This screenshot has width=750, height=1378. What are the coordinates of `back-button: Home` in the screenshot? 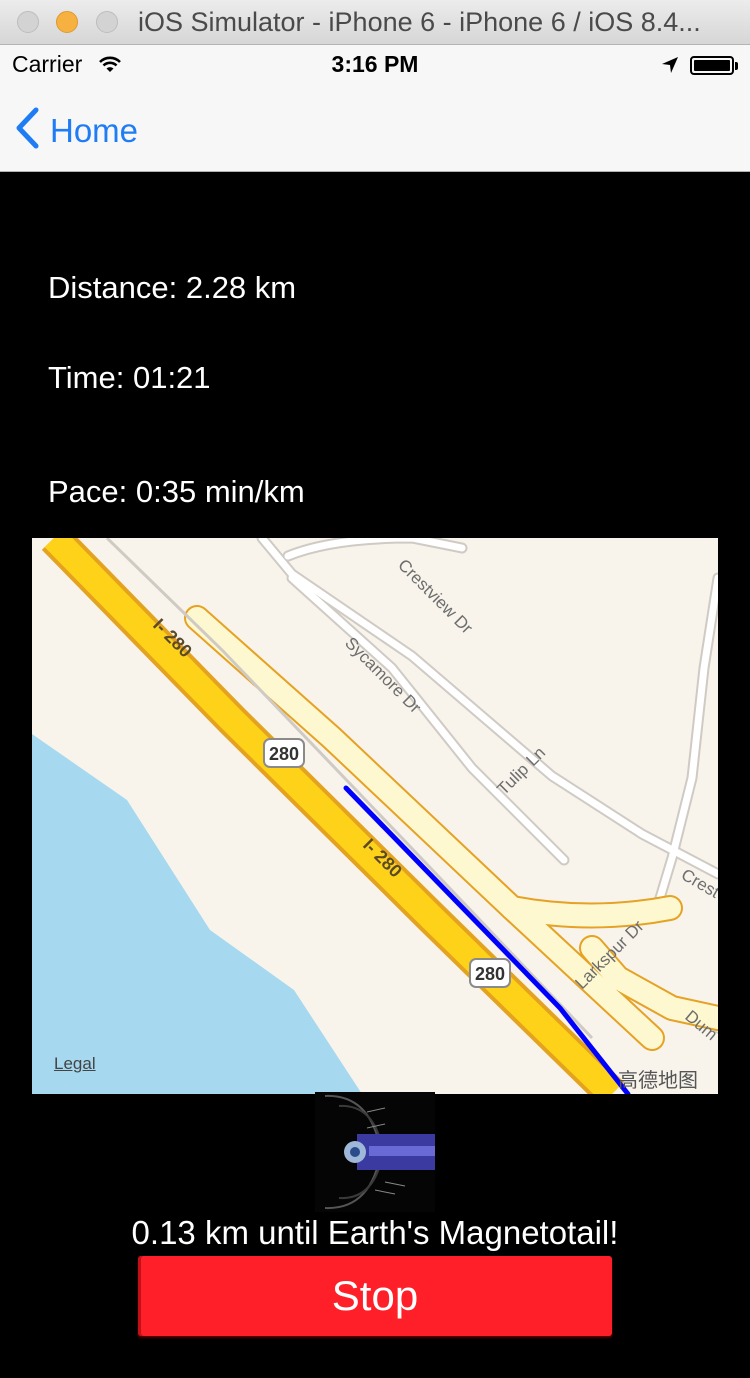 It's located at (76, 130).